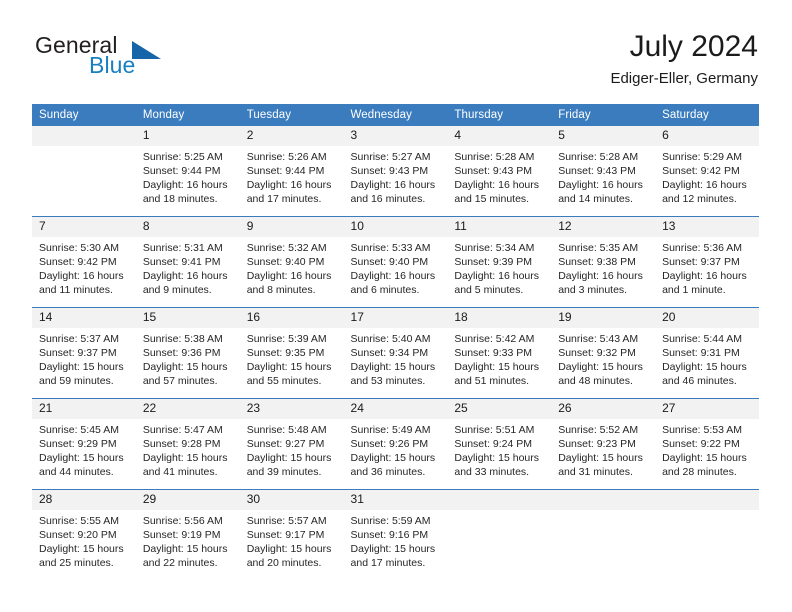 The height and width of the screenshot is (612, 792). Describe the element at coordinates (84, 318) in the screenshot. I see `day-number: 14` at that location.